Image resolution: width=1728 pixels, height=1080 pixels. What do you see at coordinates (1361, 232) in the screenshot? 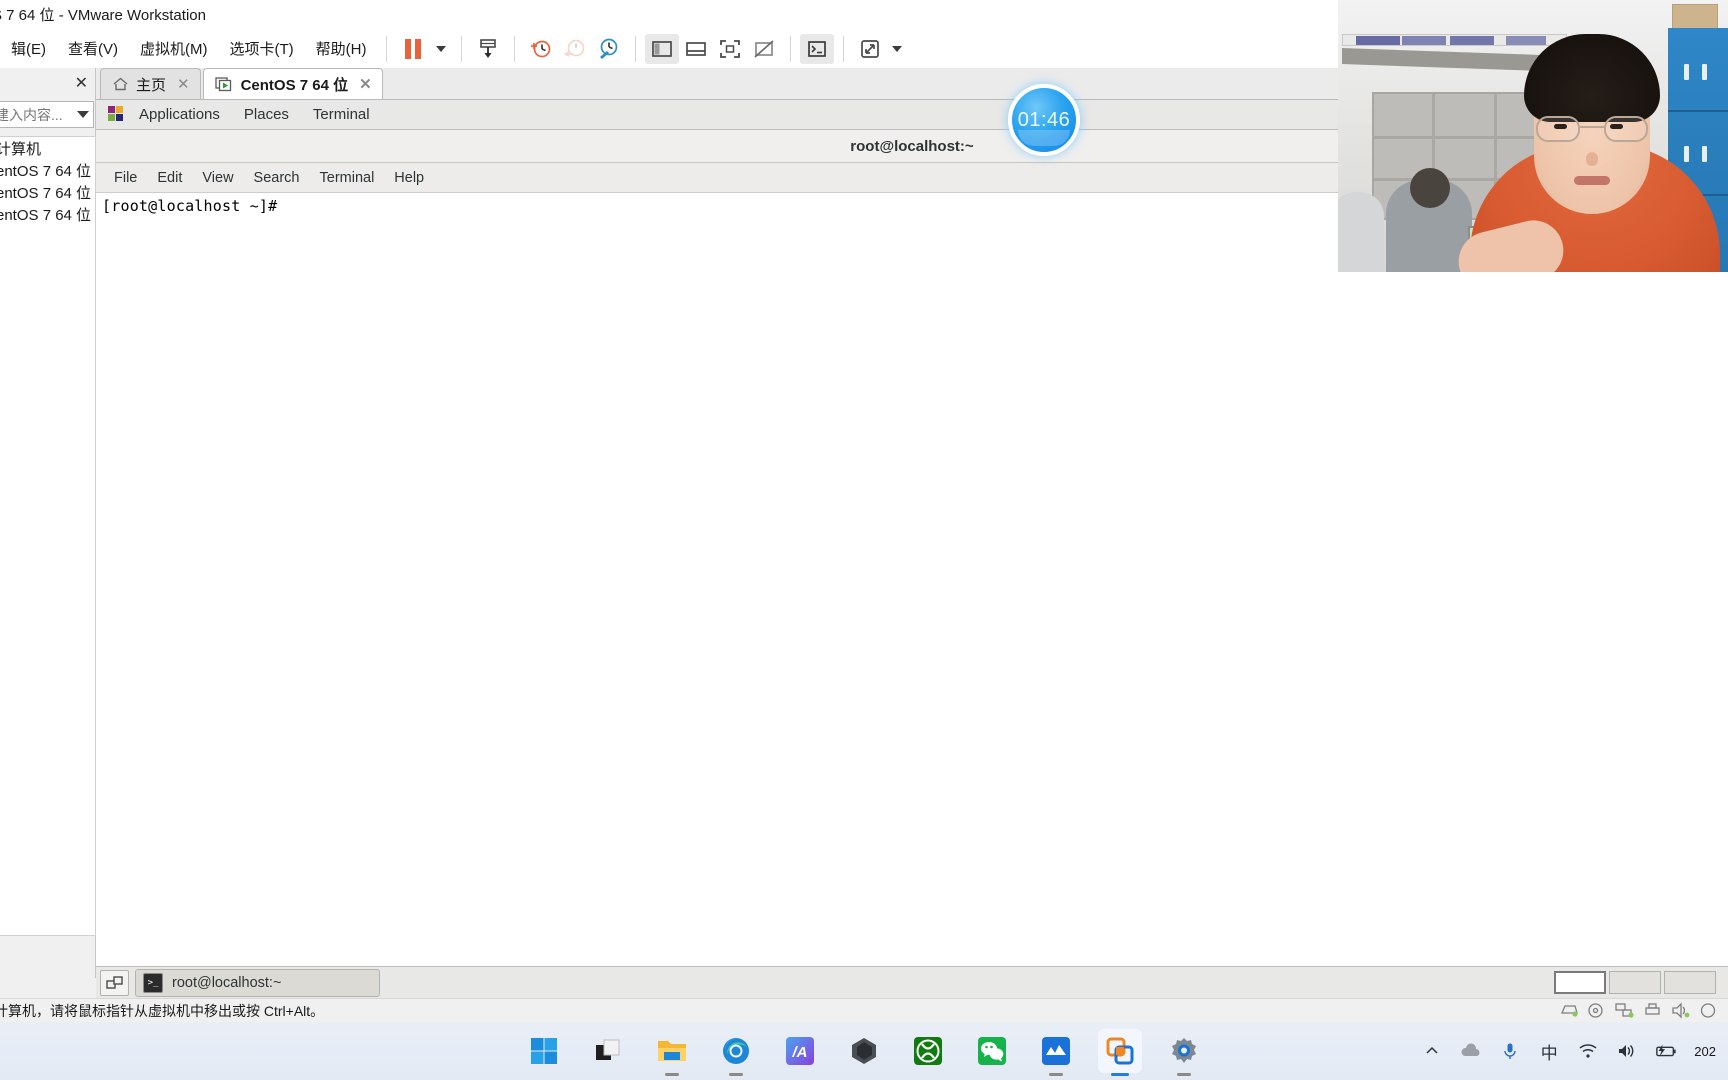
I see `webcam-bystander` at bounding box center [1361, 232].